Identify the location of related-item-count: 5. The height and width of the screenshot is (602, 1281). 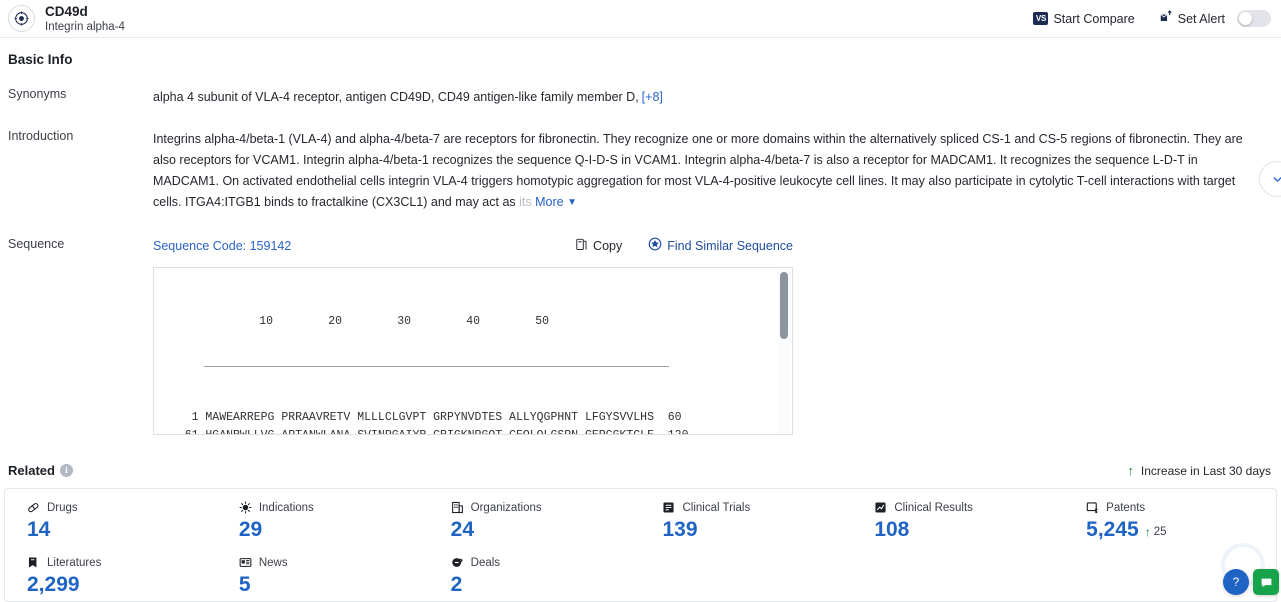
(244, 584).